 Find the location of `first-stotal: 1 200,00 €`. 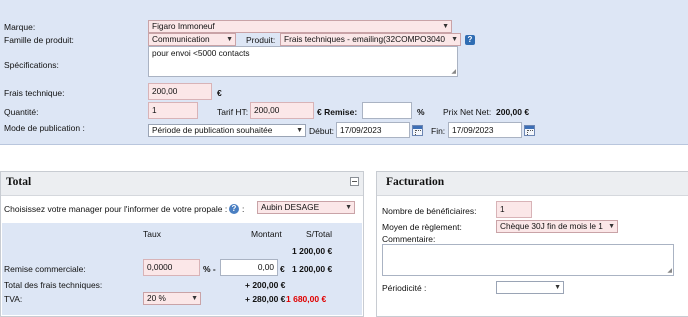

first-stotal: 1 200,00 € is located at coordinates (312, 251).